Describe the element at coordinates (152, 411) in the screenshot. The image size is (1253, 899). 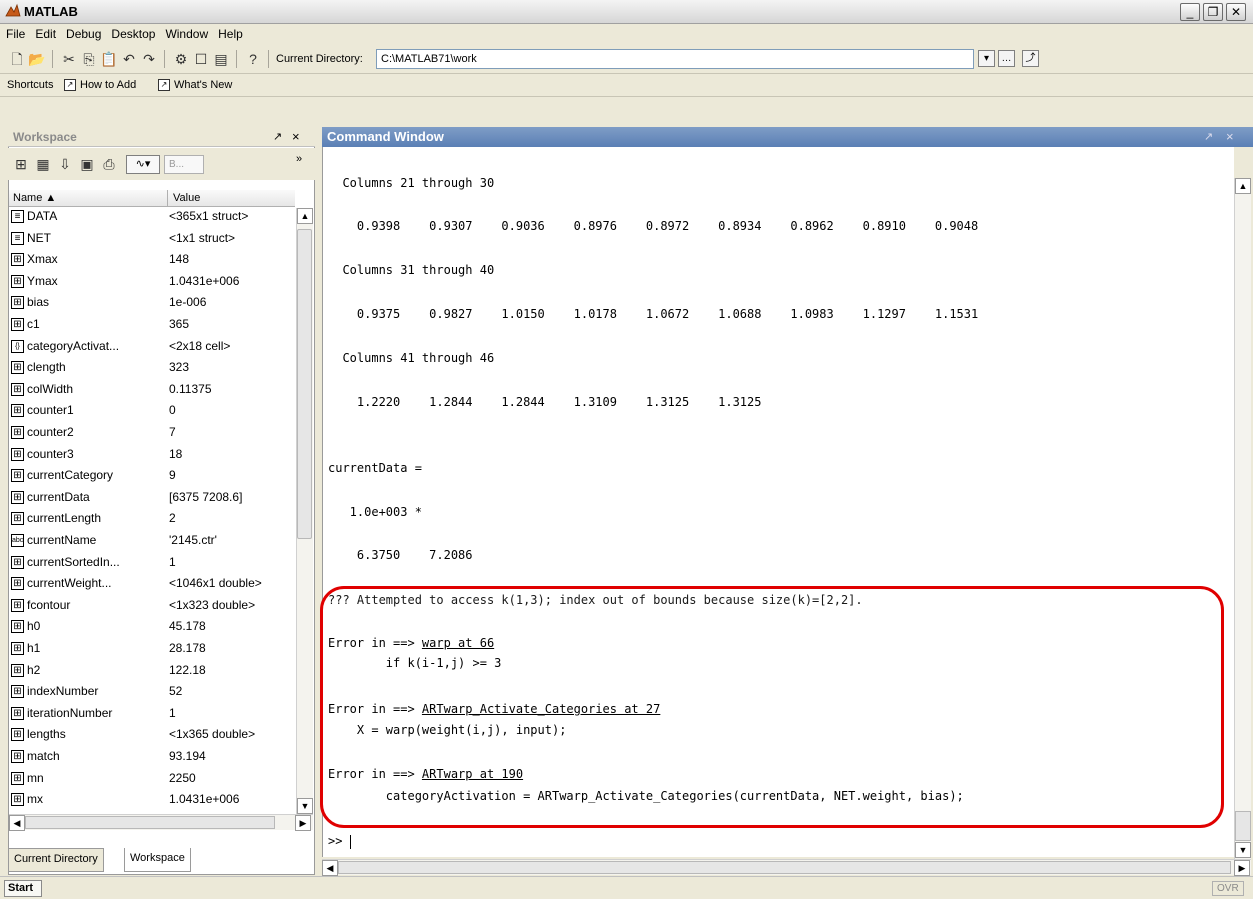
I see `workspace-row: ⊞ counter1 0` at that location.